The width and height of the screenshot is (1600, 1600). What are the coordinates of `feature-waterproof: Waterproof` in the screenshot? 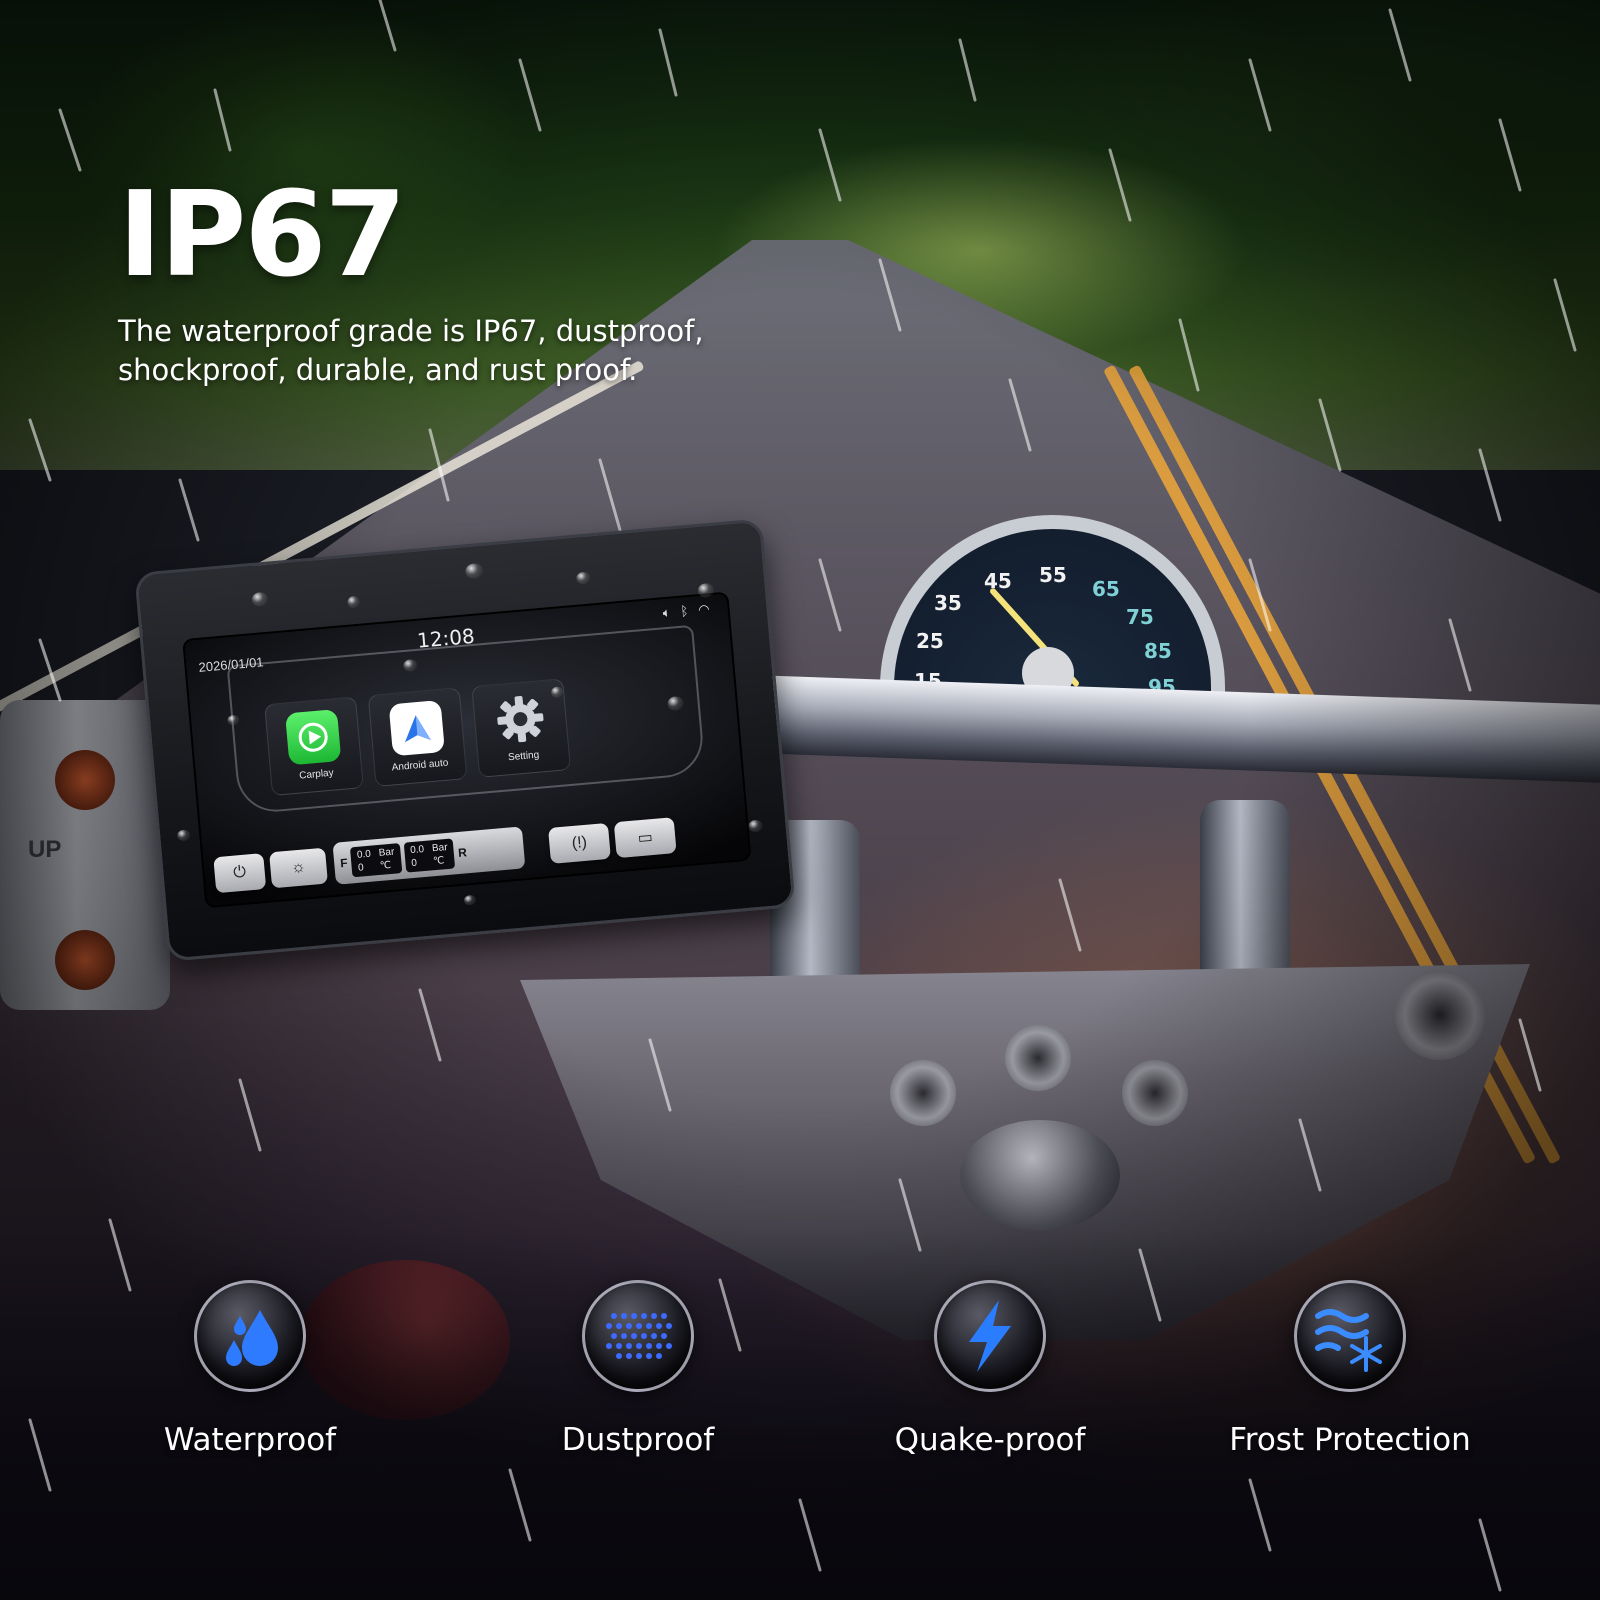 It's located at (250, 1369).